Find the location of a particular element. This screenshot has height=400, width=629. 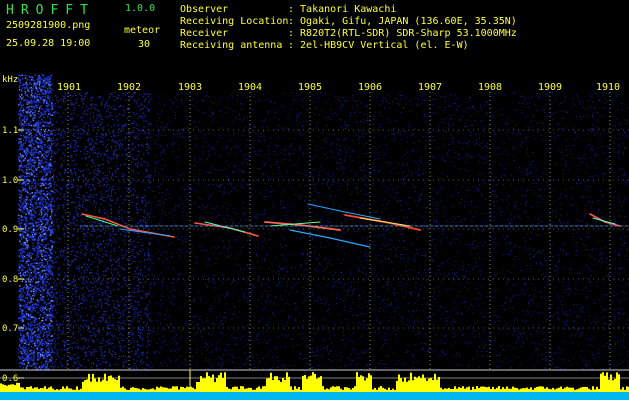

y-tick-label: 0.6 is located at coordinates (10, 379).